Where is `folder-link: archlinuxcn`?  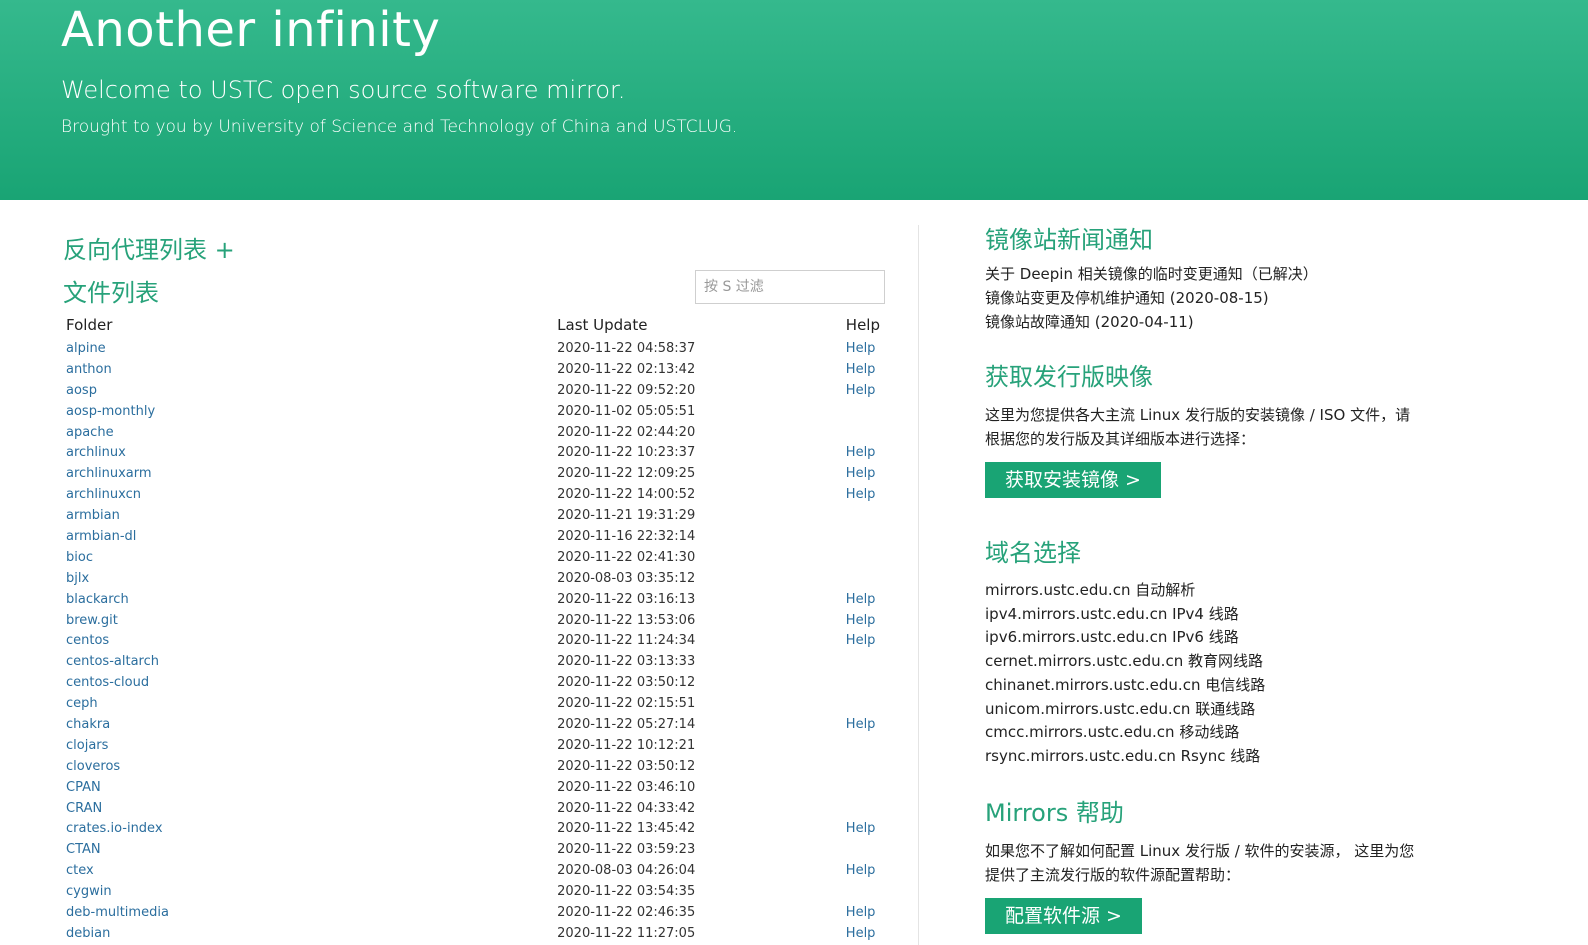
folder-link: archlinuxcn is located at coordinates (308, 494).